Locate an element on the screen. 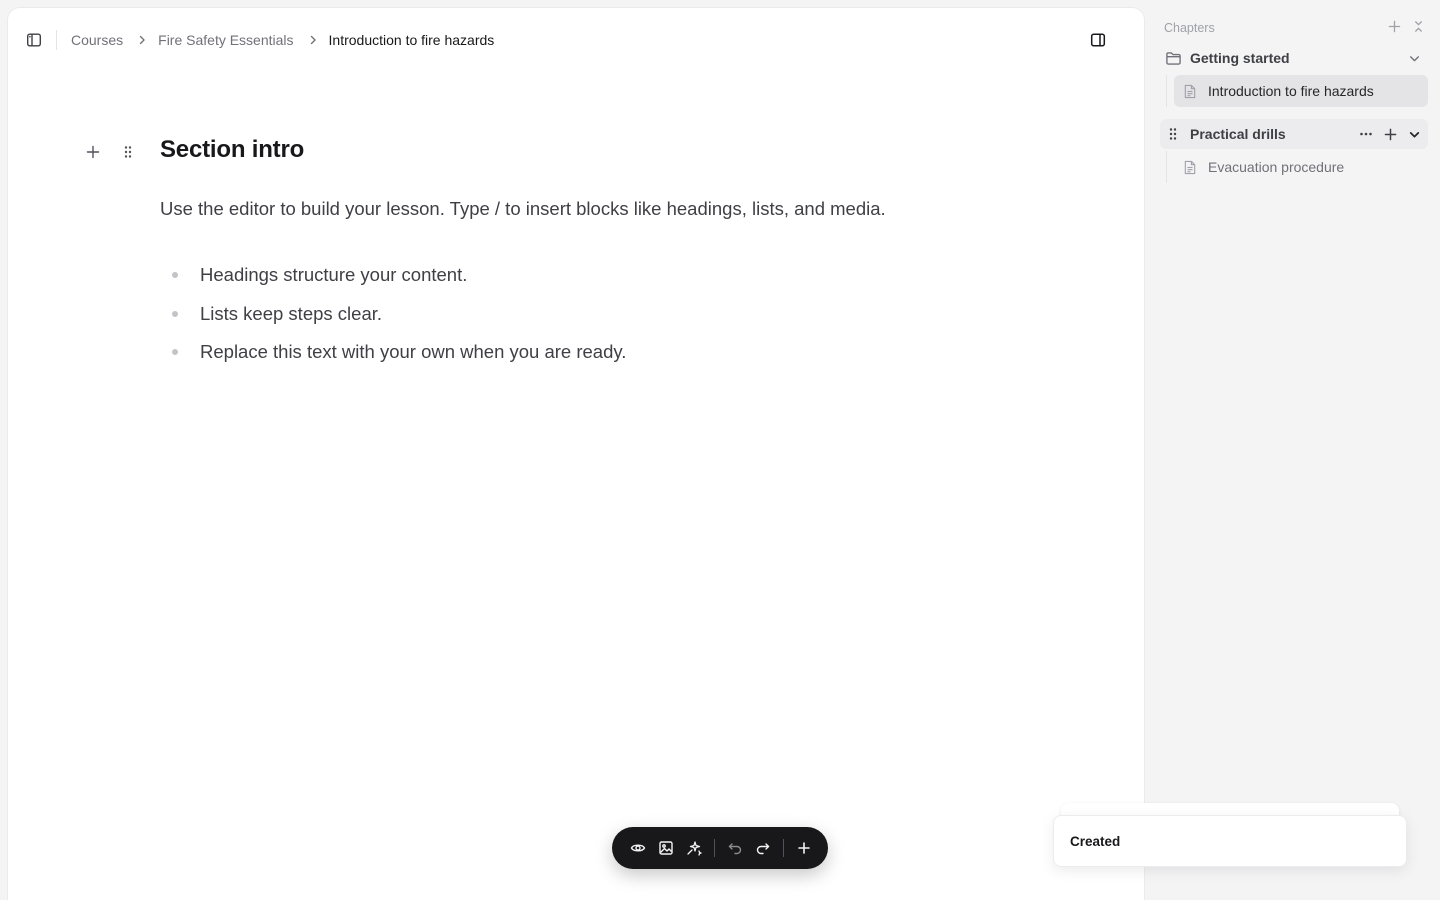 This screenshot has width=1440, height=900. redo-icon is located at coordinates (763, 849).